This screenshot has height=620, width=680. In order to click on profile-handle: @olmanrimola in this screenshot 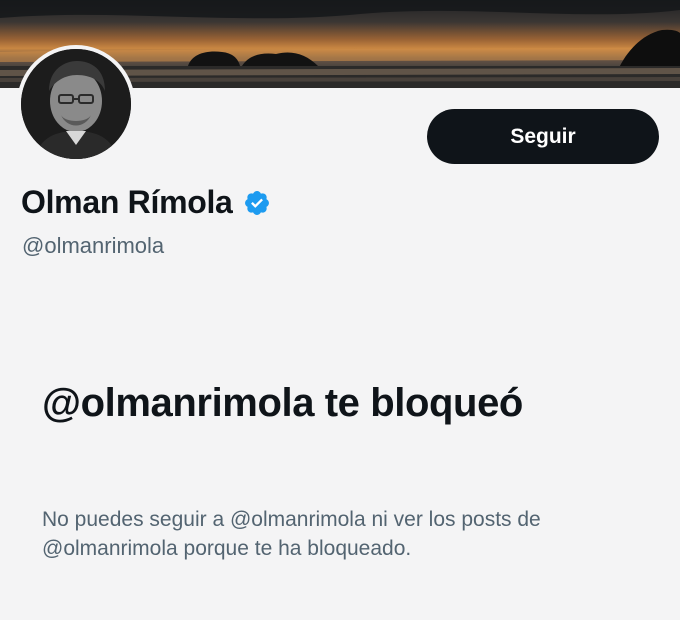, I will do `click(93, 245)`.